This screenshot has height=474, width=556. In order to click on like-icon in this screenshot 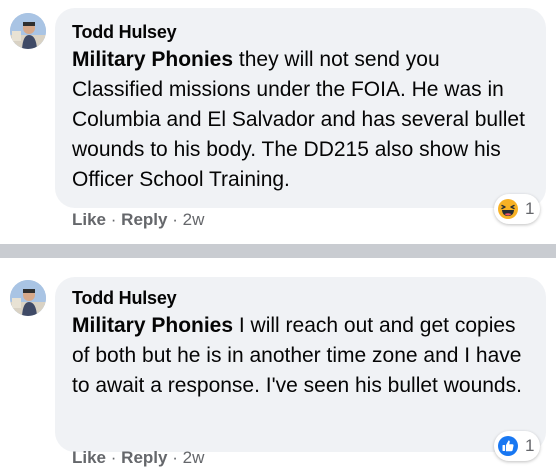, I will do `click(508, 446)`.